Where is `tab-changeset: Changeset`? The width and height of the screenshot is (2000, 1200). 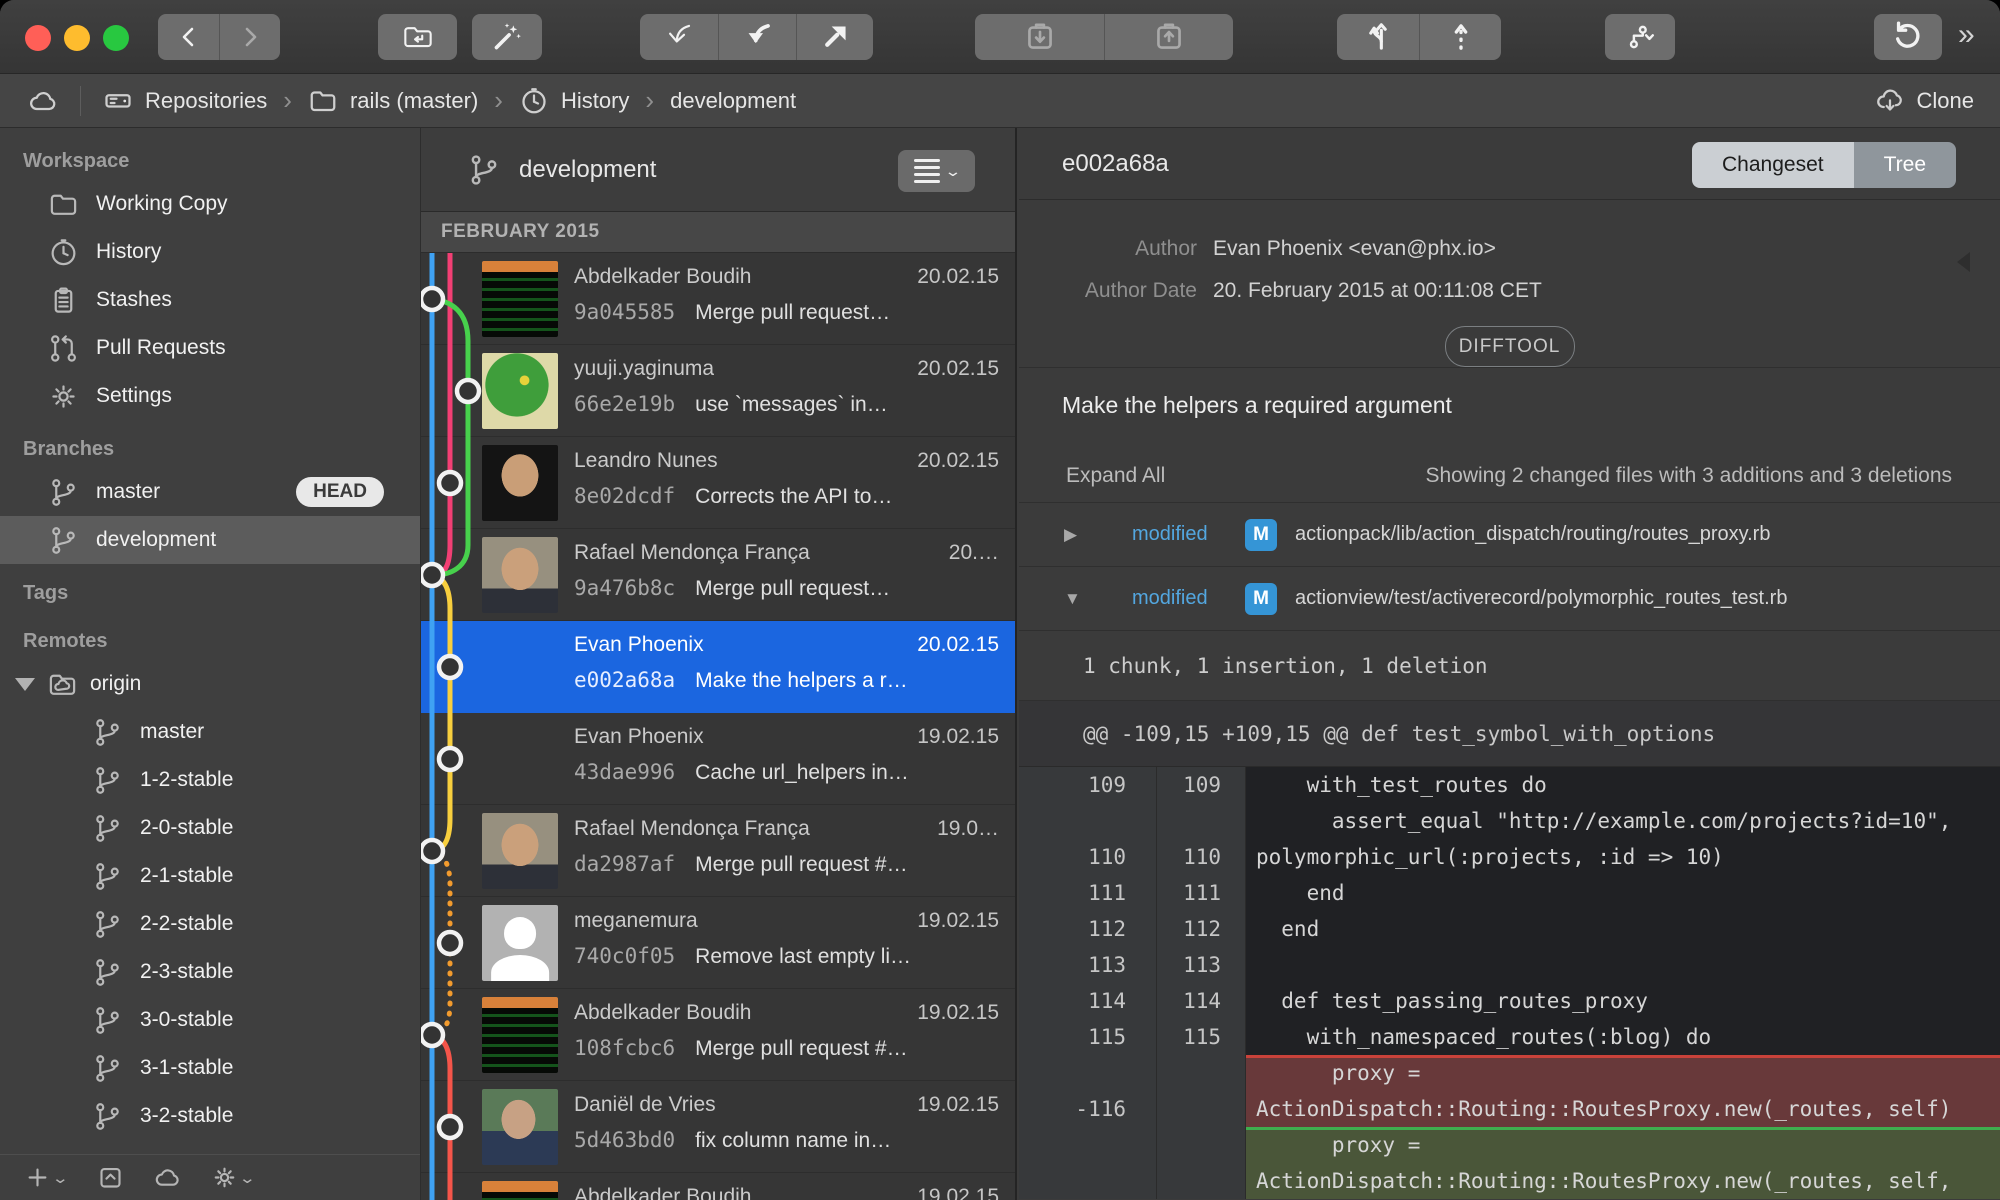
tab-changeset: Changeset is located at coordinates (1773, 165).